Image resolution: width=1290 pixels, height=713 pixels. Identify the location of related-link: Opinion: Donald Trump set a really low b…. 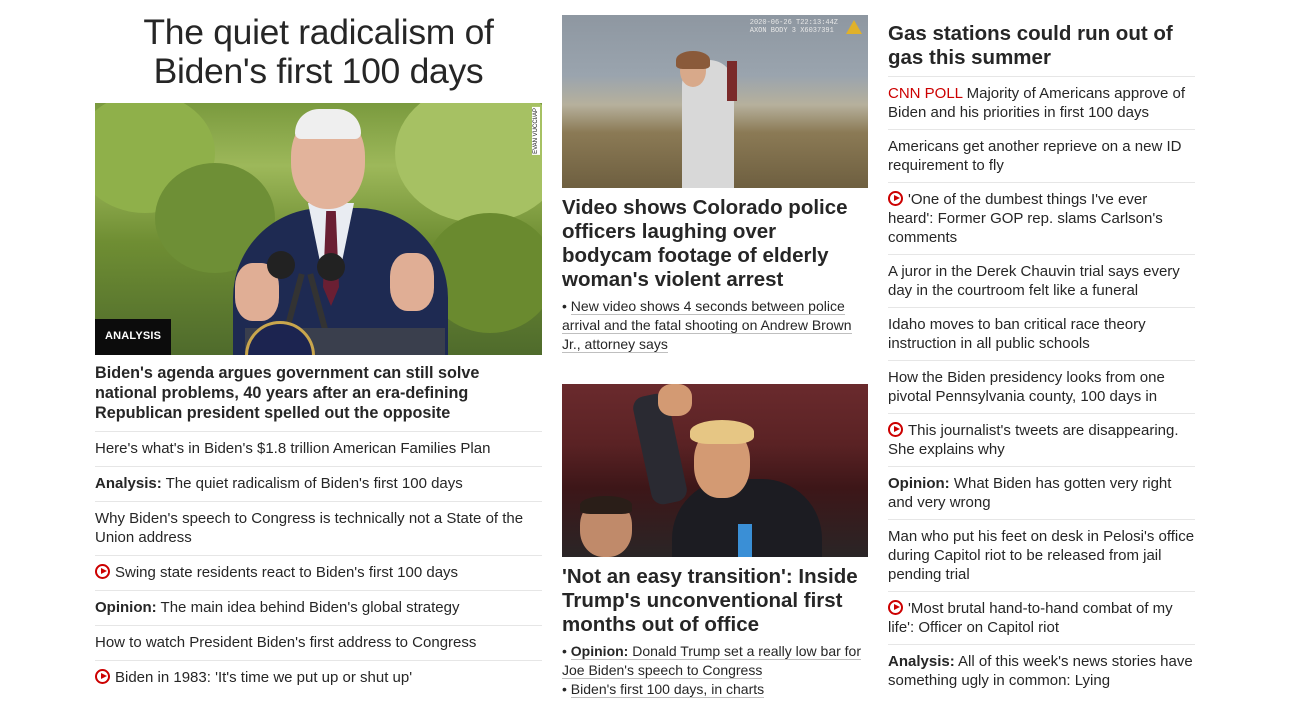
(711, 661).